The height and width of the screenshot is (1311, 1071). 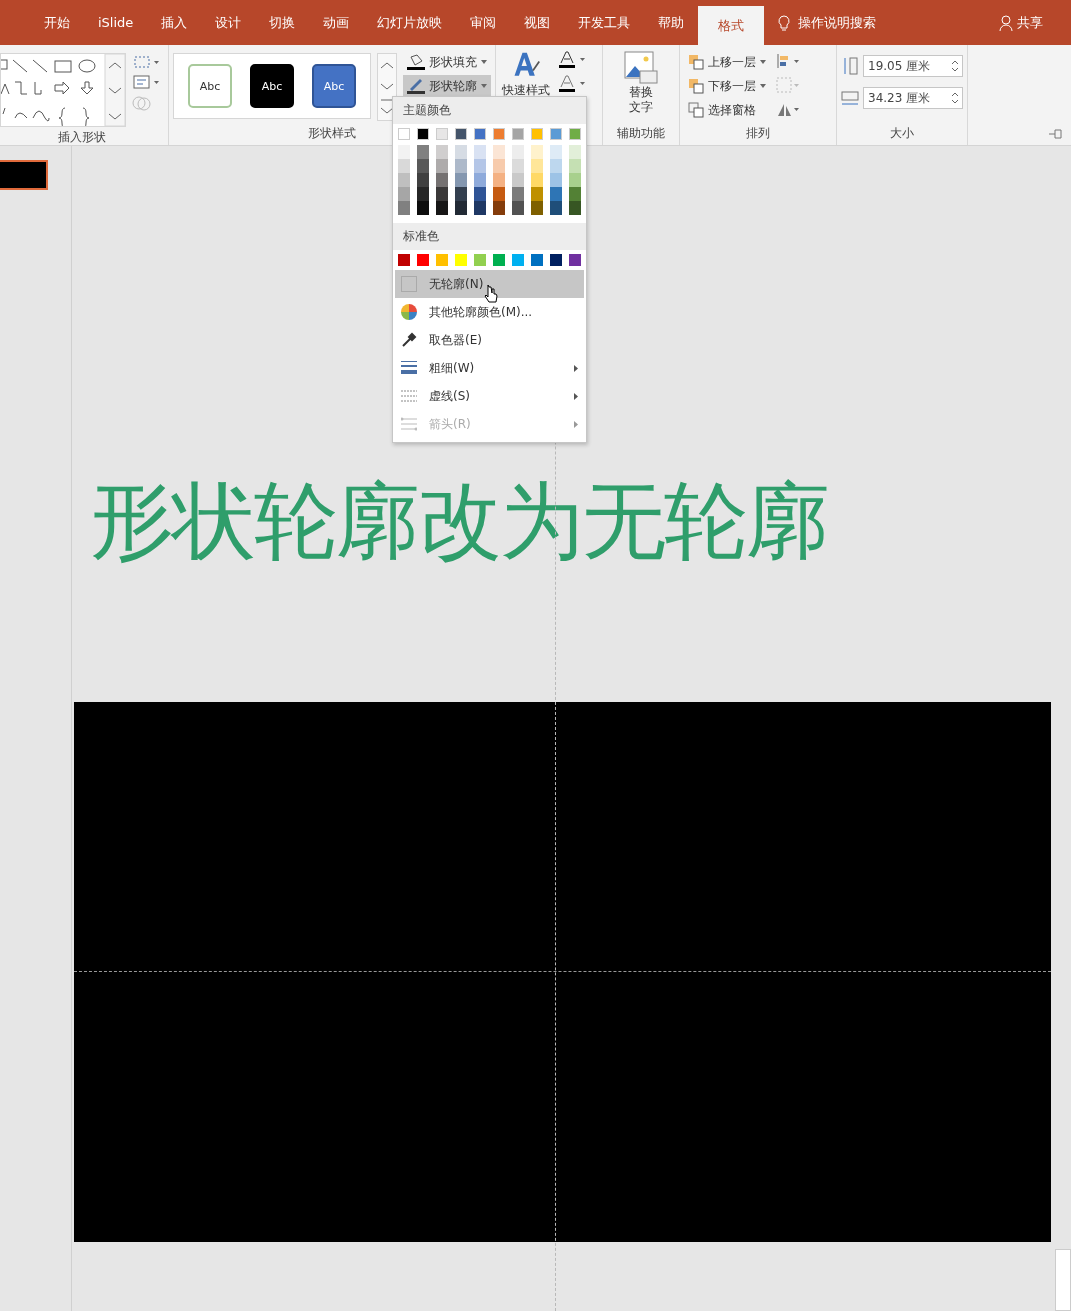 I want to click on style-gallery: Abc Abc Abc, so click(x=272, y=86).